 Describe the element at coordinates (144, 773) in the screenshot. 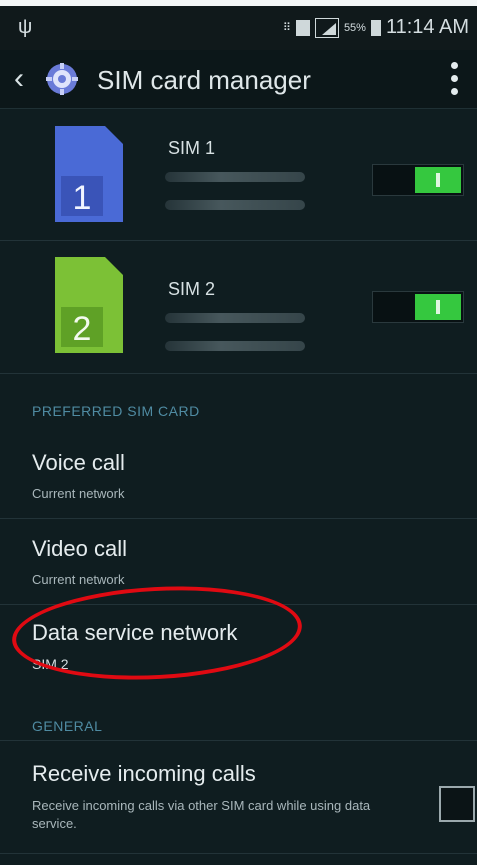

I see `receive-incoming-calls-title: Receive incoming calls` at that location.